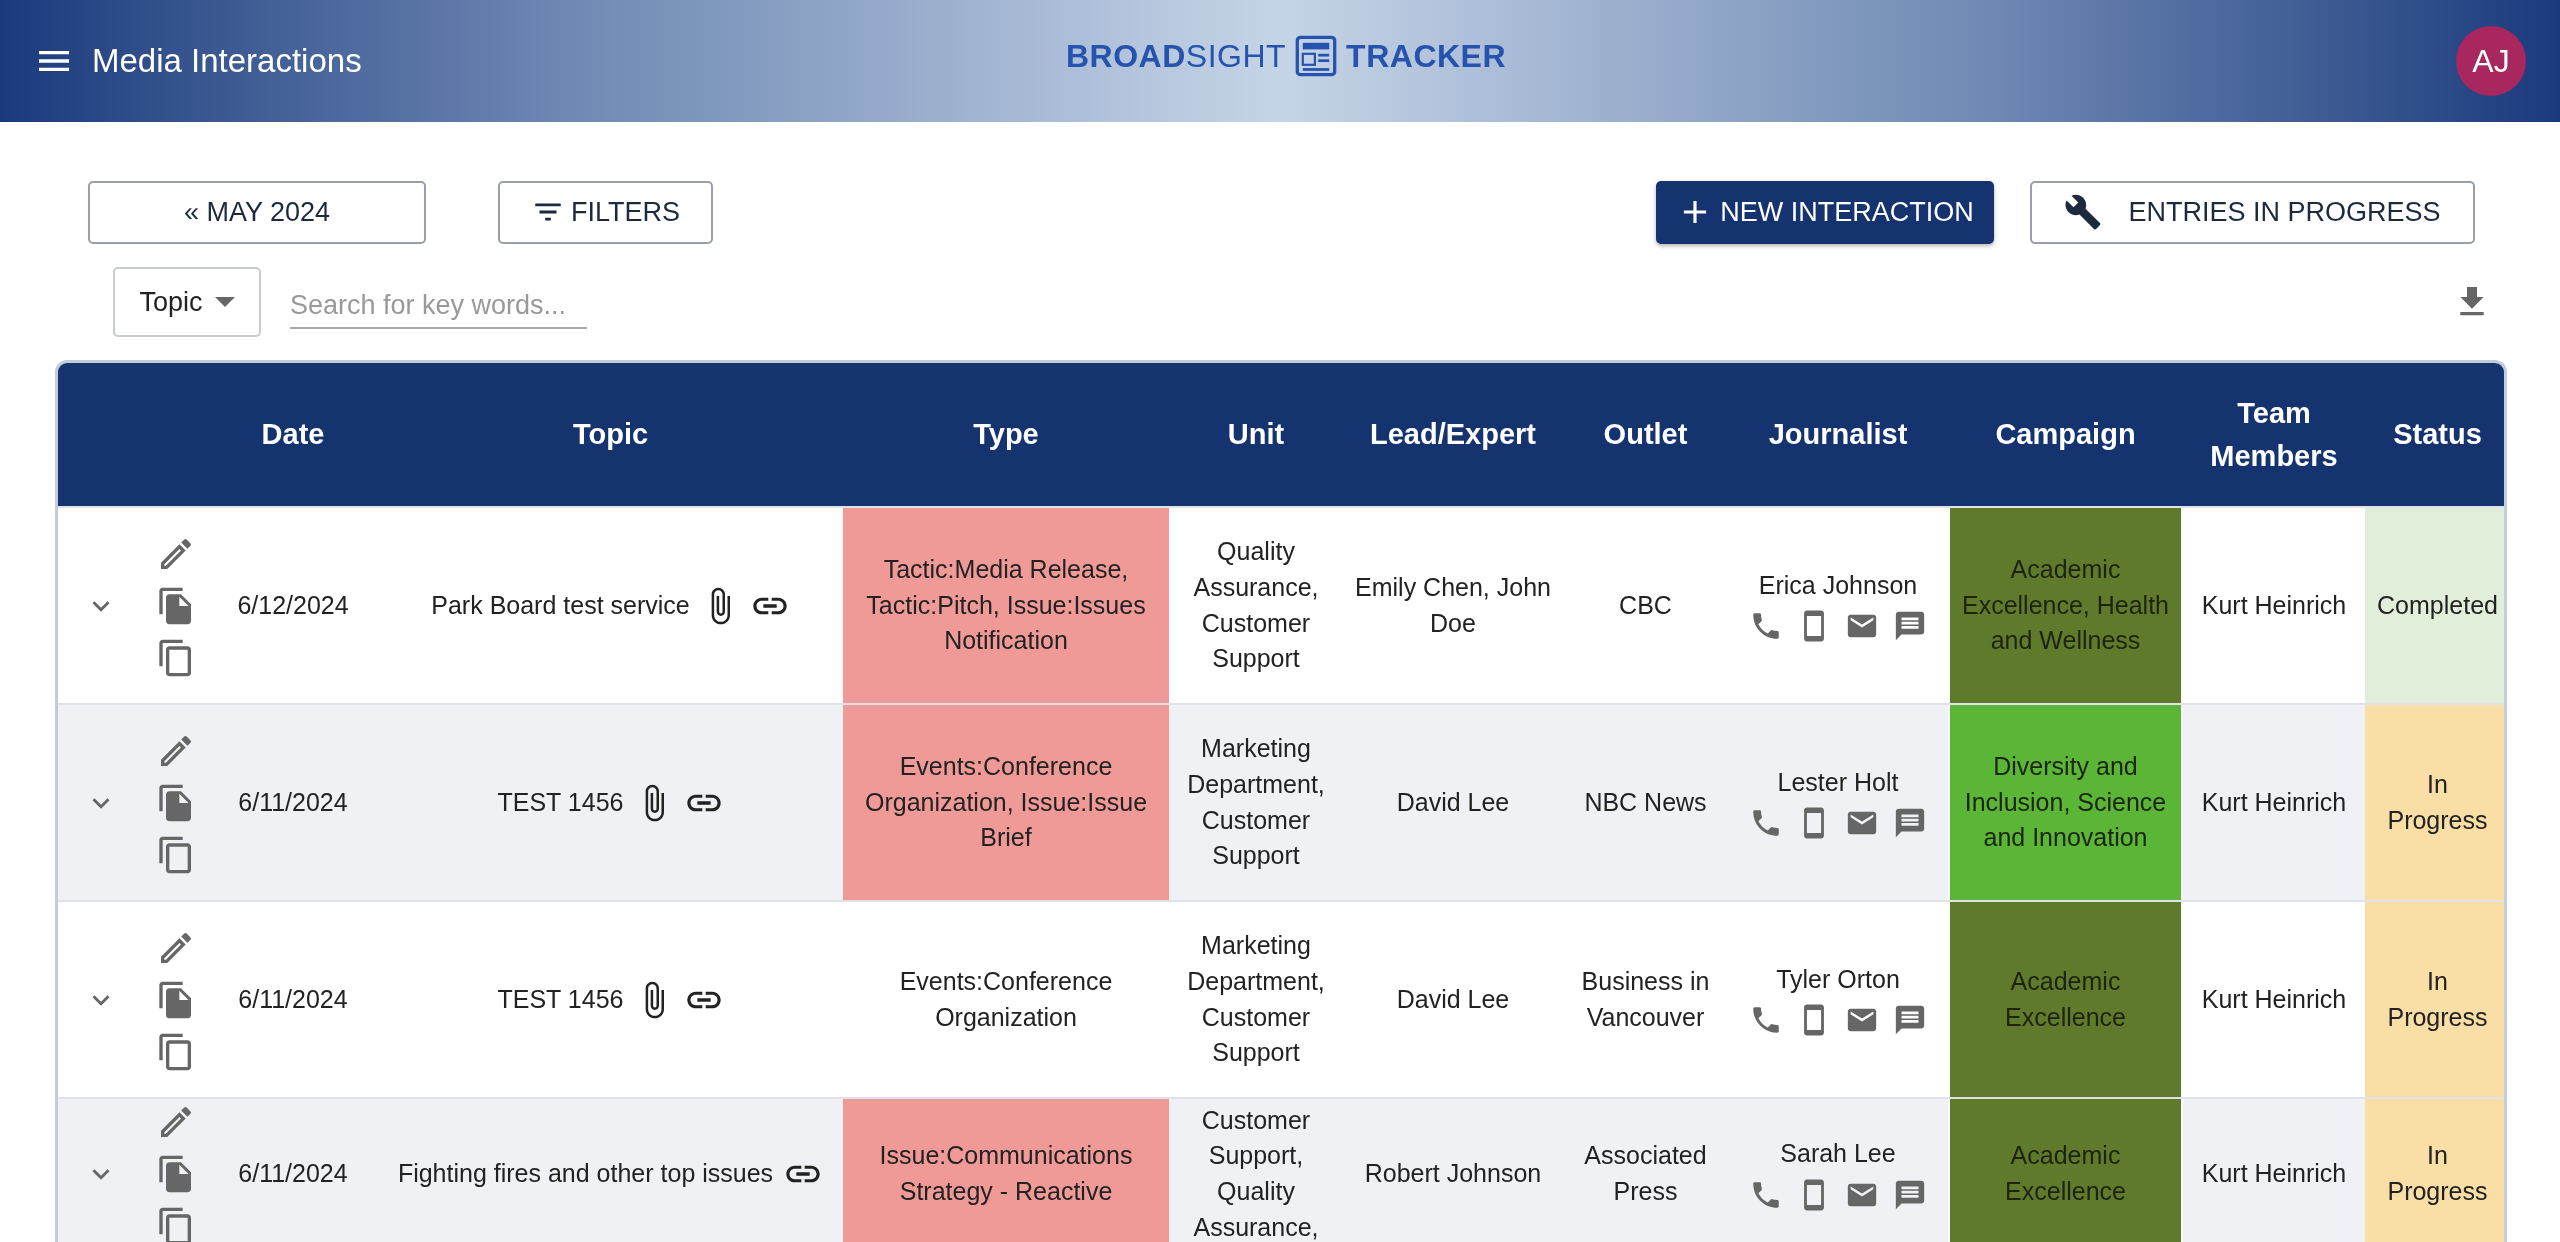 Image resolution: width=2560 pixels, height=1242 pixels. Describe the element at coordinates (1645, 999) in the screenshot. I see `outlet-text: Business in Vancouver` at that location.